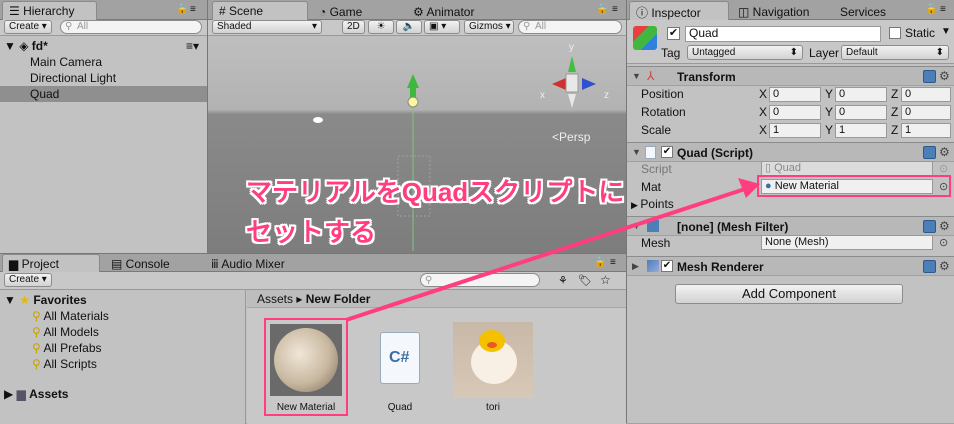  I want to click on tab-scene: # Scene, so click(260, 10).